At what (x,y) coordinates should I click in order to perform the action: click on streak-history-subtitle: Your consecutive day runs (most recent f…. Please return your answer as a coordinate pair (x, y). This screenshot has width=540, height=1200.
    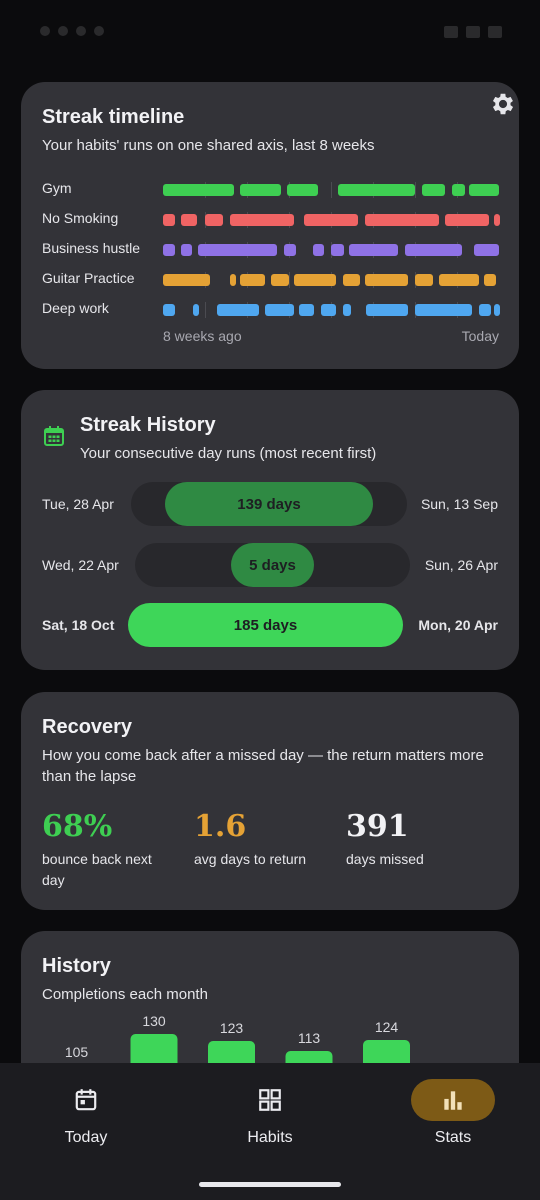
    Looking at the image, I should click on (228, 453).